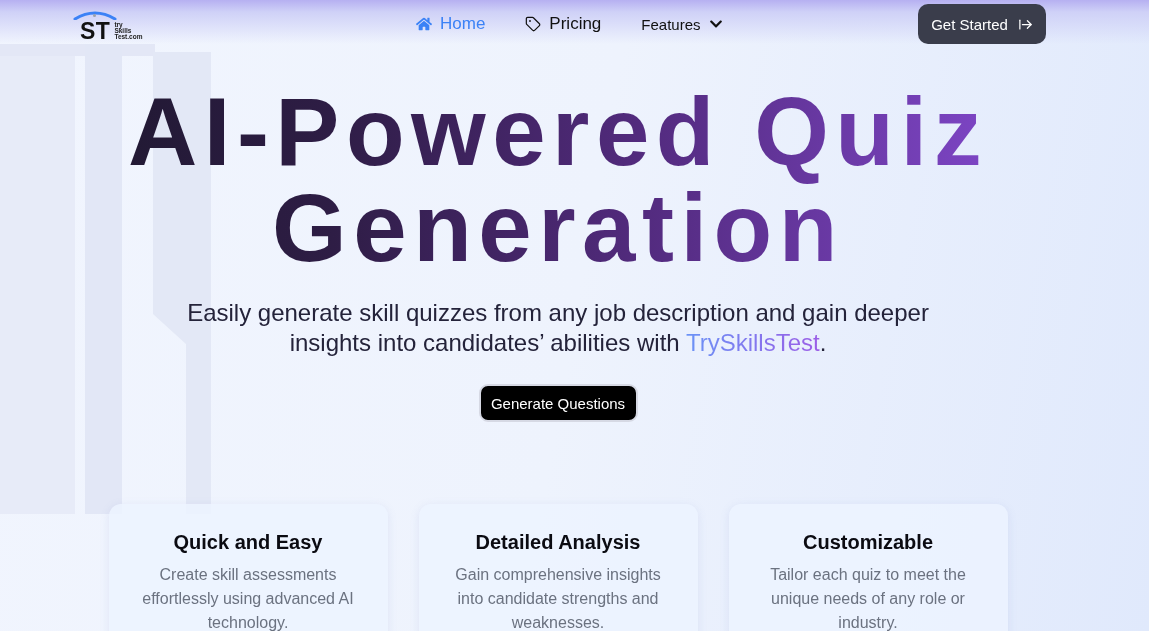 The width and height of the screenshot is (1149, 631). What do you see at coordinates (558, 403) in the screenshot?
I see `generate-questions-button: Generate Questions` at bounding box center [558, 403].